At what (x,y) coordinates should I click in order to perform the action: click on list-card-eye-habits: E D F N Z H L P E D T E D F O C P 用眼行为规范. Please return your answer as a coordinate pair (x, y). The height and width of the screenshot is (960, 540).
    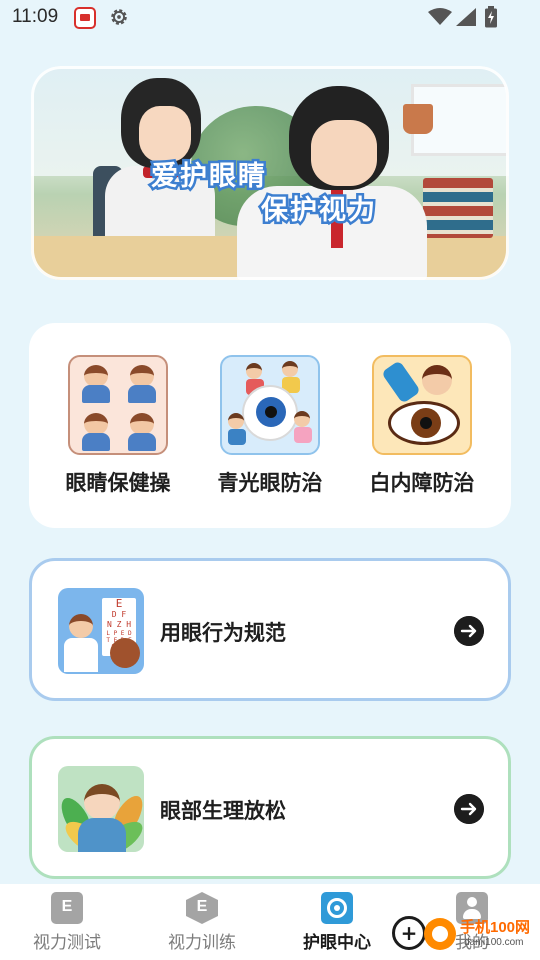
    Looking at the image, I should click on (270, 629).